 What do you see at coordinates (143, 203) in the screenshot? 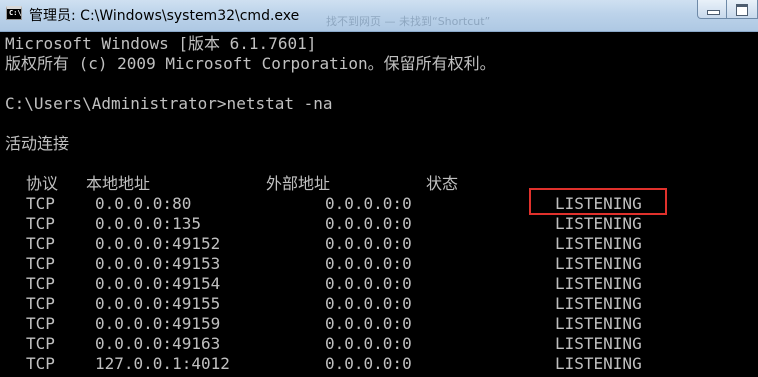
I see `row-local: 0.0.0.0:80` at bounding box center [143, 203].